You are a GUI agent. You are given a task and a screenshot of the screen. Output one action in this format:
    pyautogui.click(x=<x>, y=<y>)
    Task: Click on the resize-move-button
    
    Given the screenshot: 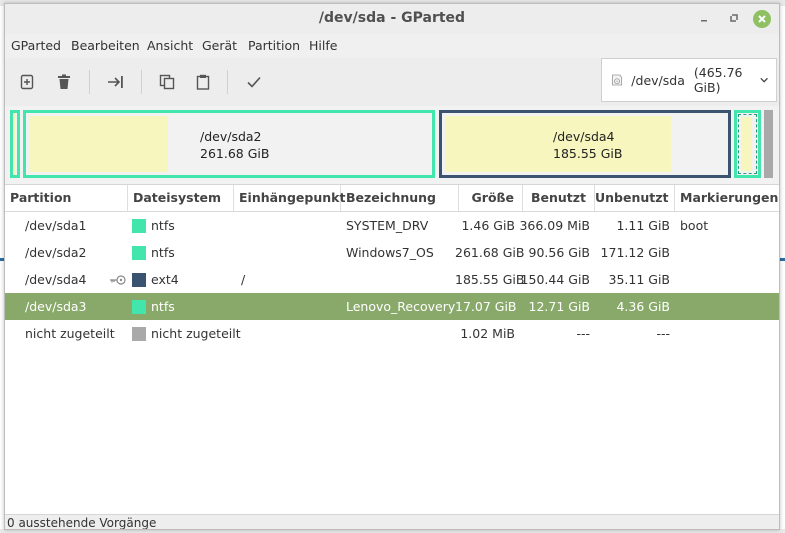 What is the action you would take?
    pyautogui.click(x=116, y=82)
    